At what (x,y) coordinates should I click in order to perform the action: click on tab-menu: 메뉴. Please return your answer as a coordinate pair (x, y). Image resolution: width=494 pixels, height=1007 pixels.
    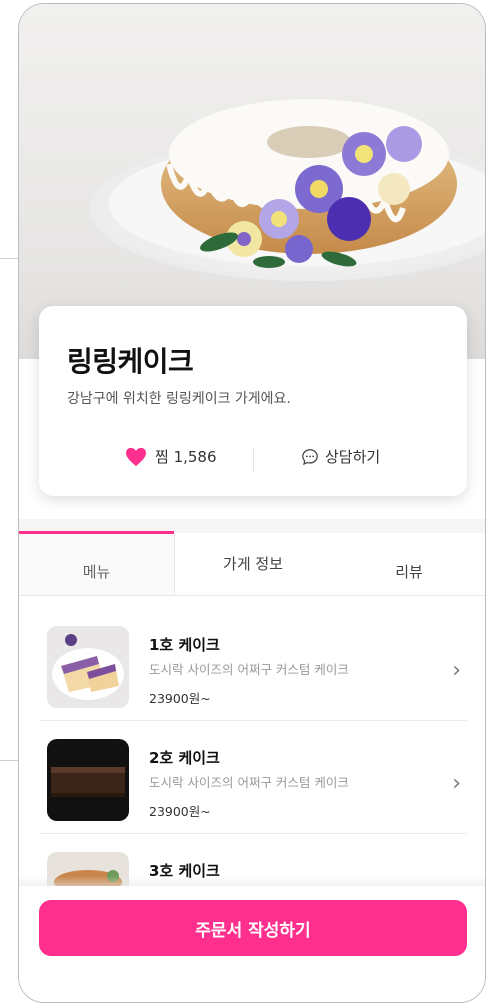
    Looking at the image, I should click on (97, 563).